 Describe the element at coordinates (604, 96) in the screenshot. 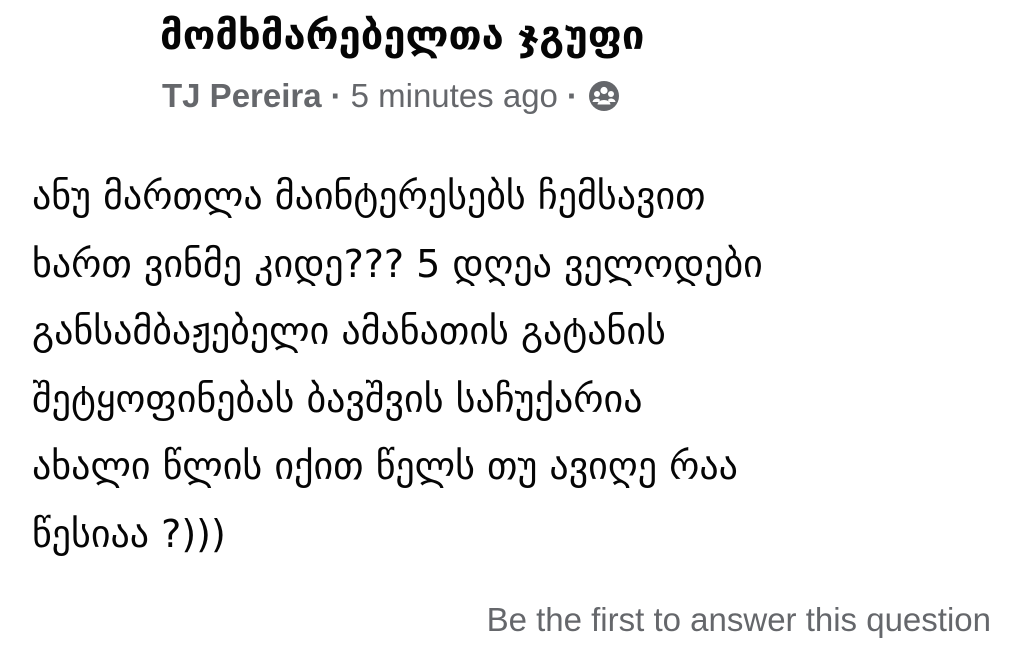

I see `group-members-icon` at that location.